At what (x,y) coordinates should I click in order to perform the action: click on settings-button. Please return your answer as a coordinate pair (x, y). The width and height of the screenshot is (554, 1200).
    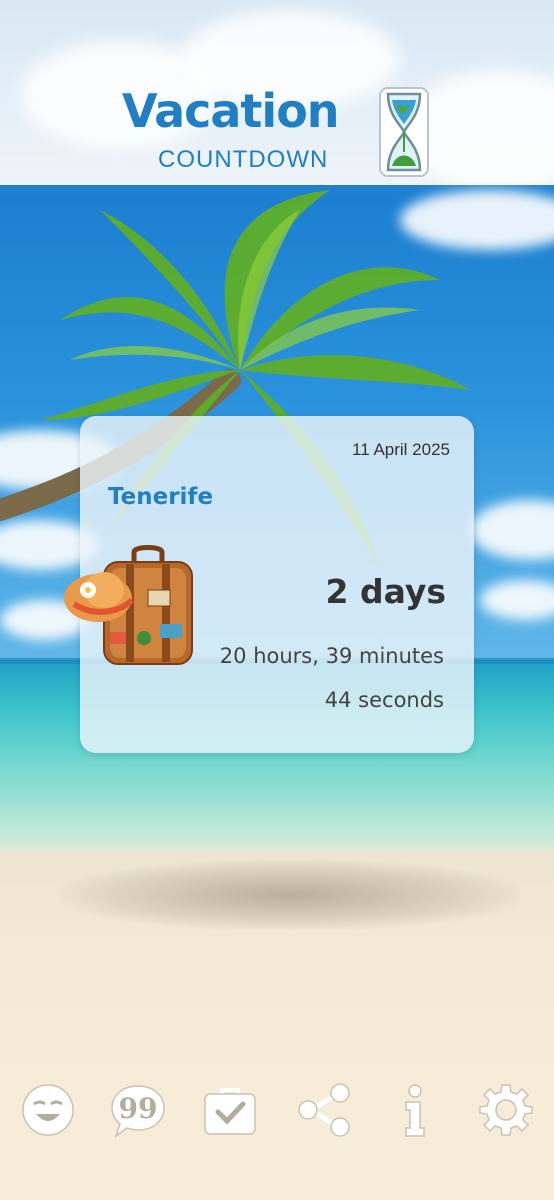
    Looking at the image, I should click on (506, 1110).